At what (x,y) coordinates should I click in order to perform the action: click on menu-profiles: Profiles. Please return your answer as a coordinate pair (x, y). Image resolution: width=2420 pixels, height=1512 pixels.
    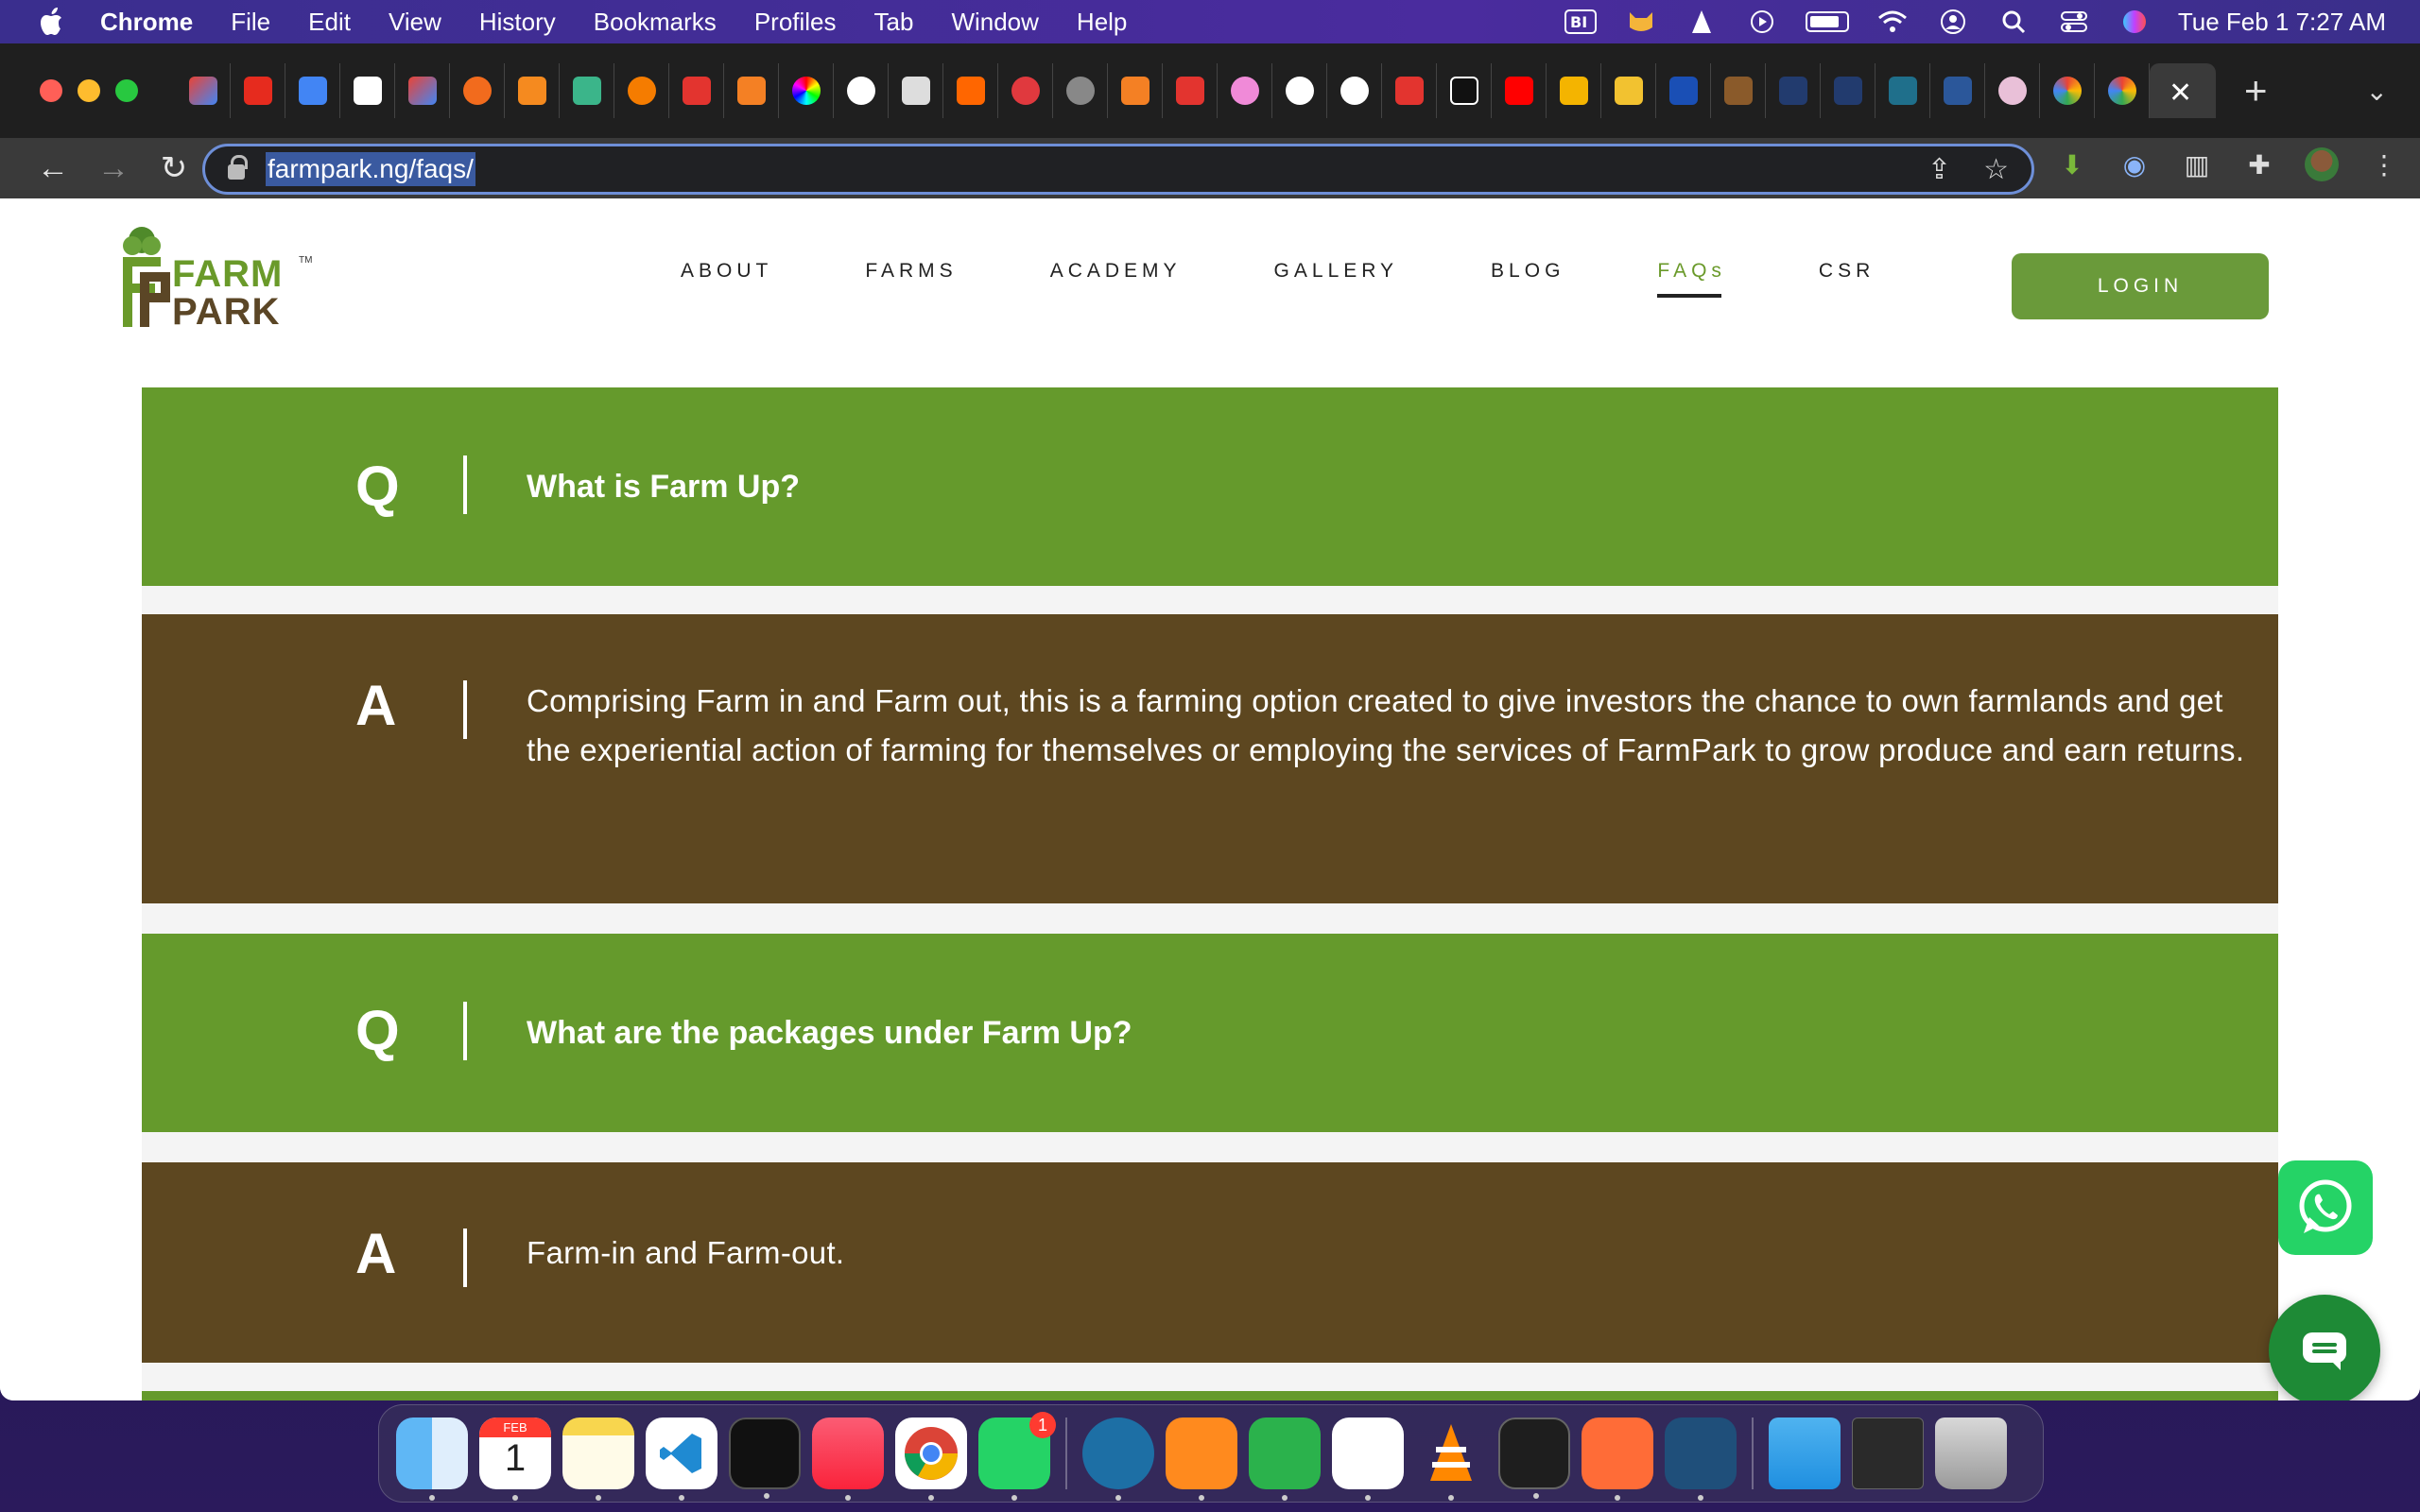
    Looking at the image, I should click on (795, 22).